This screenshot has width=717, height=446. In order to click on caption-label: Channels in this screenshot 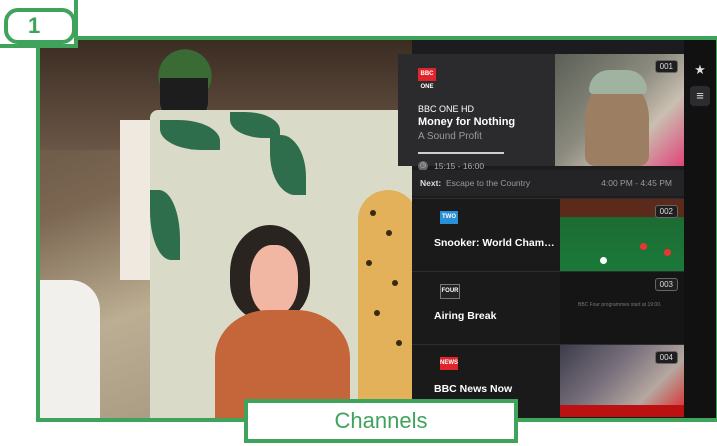, I will do `click(381, 421)`.